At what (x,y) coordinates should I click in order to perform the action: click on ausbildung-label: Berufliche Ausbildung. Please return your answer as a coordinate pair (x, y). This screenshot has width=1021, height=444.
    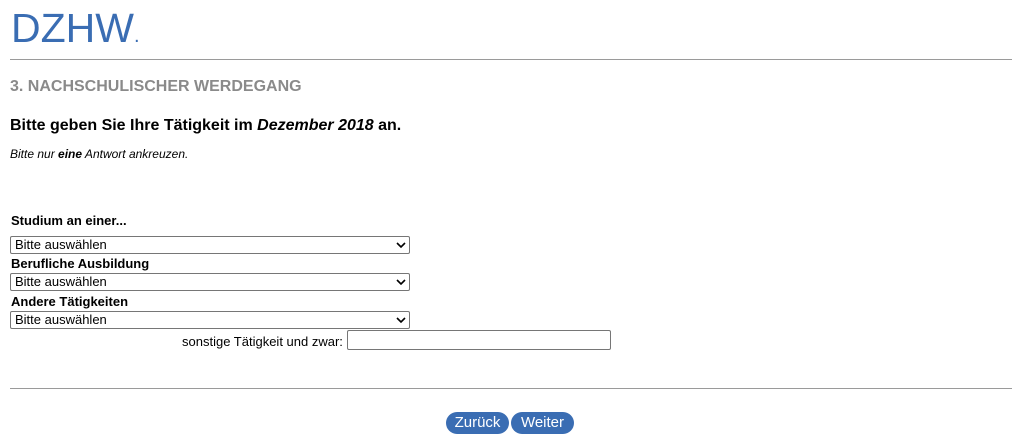
    Looking at the image, I should click on (80, 263).